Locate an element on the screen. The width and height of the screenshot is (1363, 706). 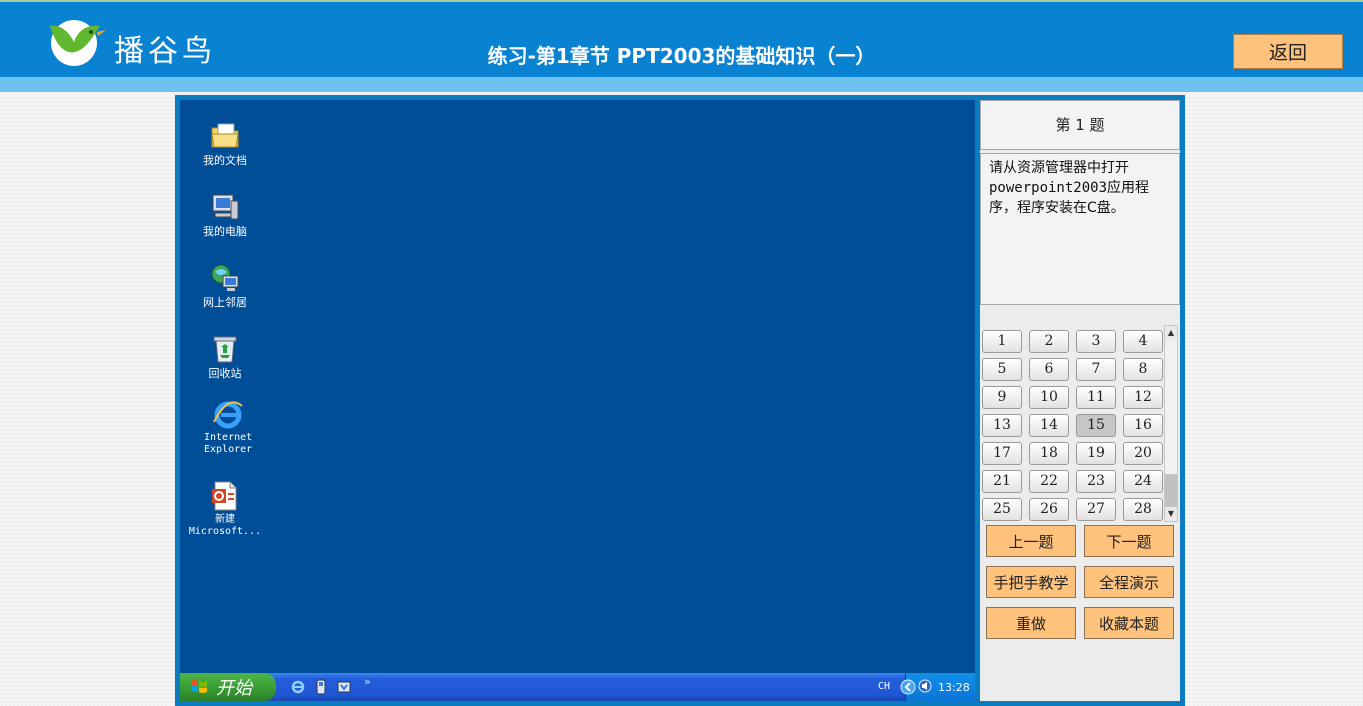
question-number-button: 1 is located at coordinates (1002, 341).